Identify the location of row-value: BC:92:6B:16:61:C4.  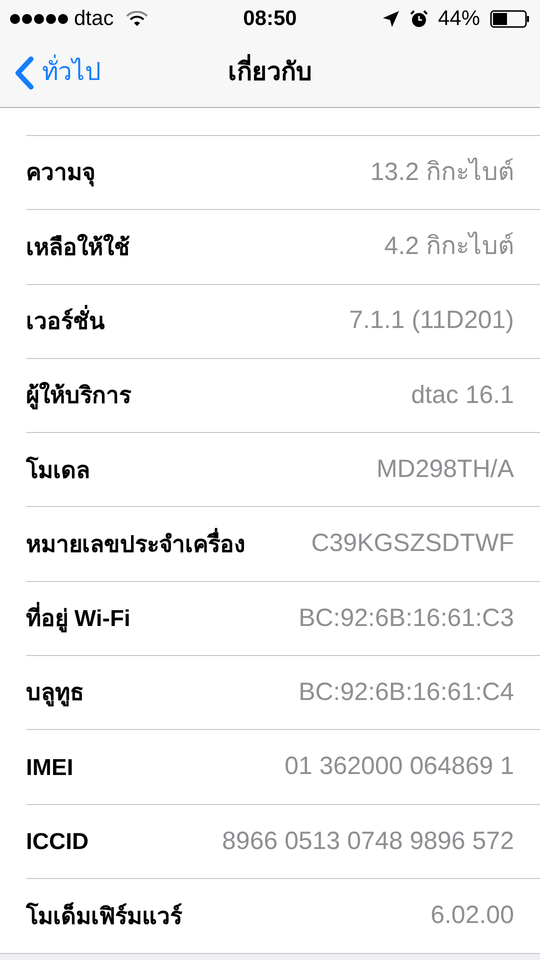
(406, 692).